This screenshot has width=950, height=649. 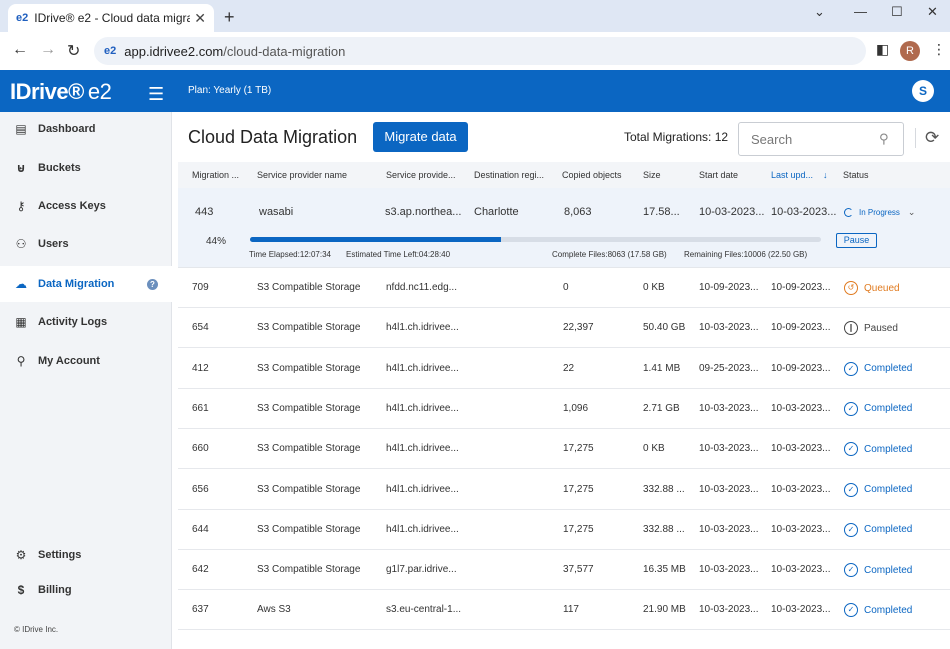 What do you see at coordinates (76, 284) in the screenshot?
I see `sidebar-item-label: Data Migration` at bounding box center [76, 284].